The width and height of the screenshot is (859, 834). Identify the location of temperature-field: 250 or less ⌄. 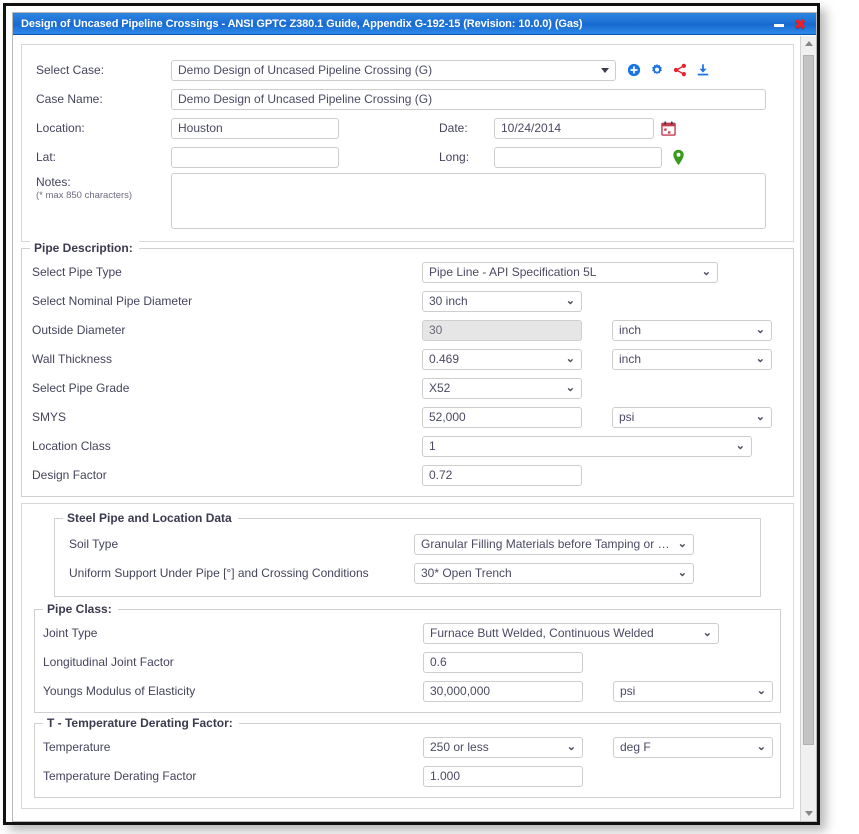
(503, 747).